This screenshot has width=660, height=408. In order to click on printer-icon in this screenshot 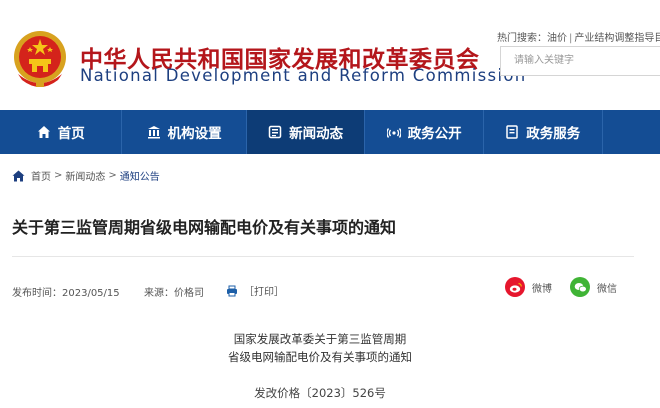, I will do `click(232, 290)`.